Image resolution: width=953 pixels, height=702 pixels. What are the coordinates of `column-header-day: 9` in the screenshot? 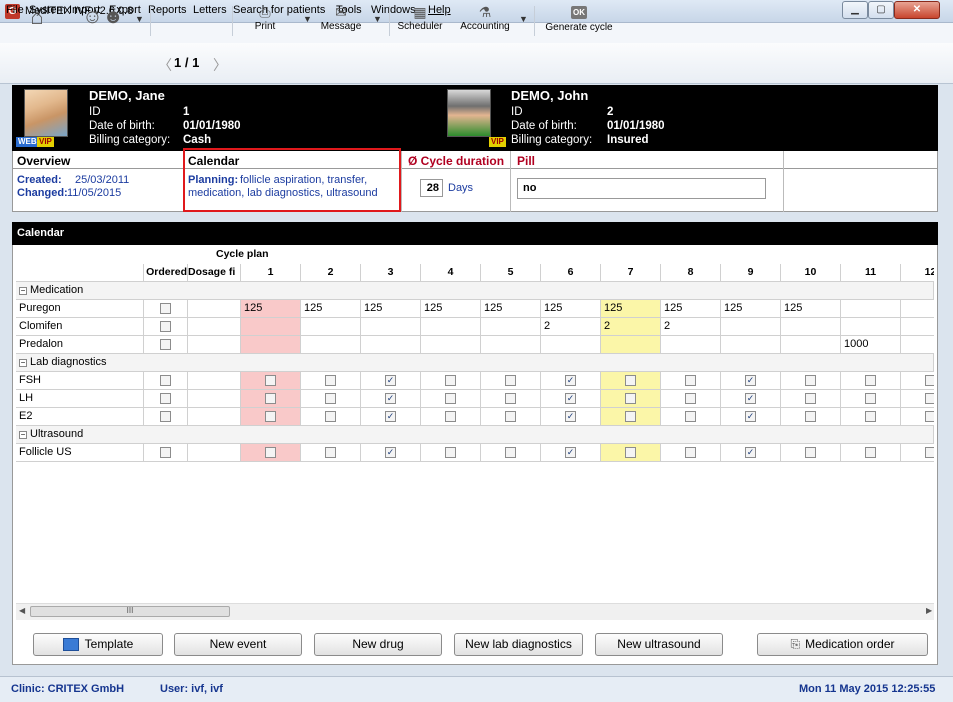 It's located at (751, 273).